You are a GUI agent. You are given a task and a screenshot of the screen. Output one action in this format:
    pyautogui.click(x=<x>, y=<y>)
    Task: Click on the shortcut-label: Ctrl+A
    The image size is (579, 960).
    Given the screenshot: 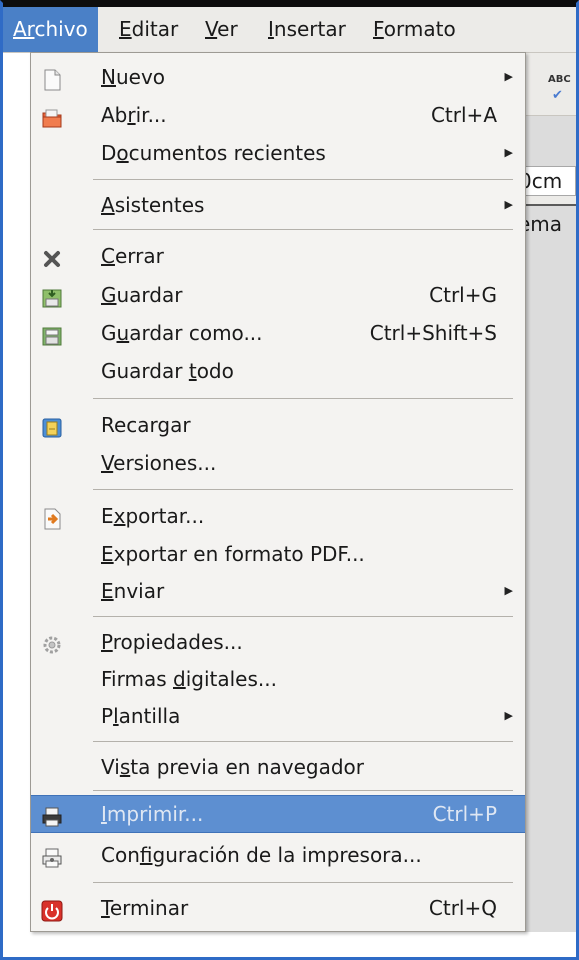 What is the action you would take?
    pyautogui.click(x=463, y=115)
    